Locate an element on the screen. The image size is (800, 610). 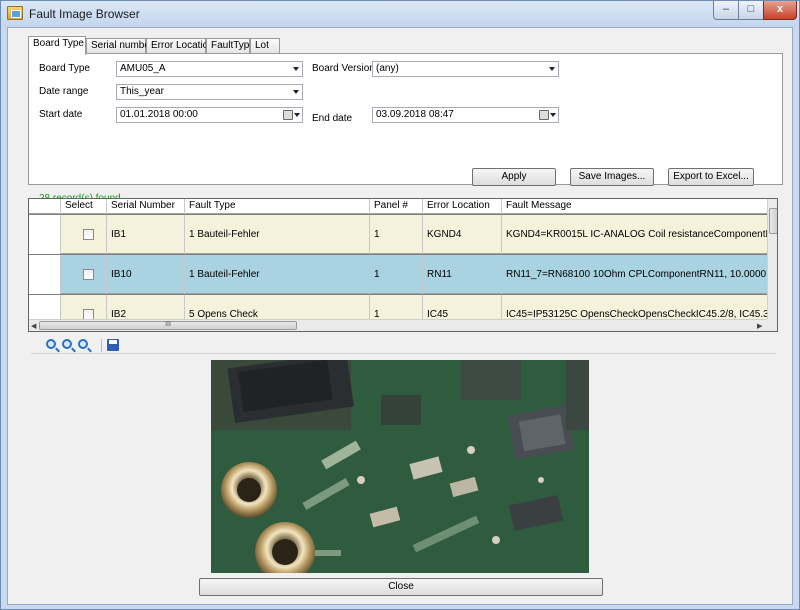
scroll-left-arrow-icon: ◀ is located at coordinates (33, 326).